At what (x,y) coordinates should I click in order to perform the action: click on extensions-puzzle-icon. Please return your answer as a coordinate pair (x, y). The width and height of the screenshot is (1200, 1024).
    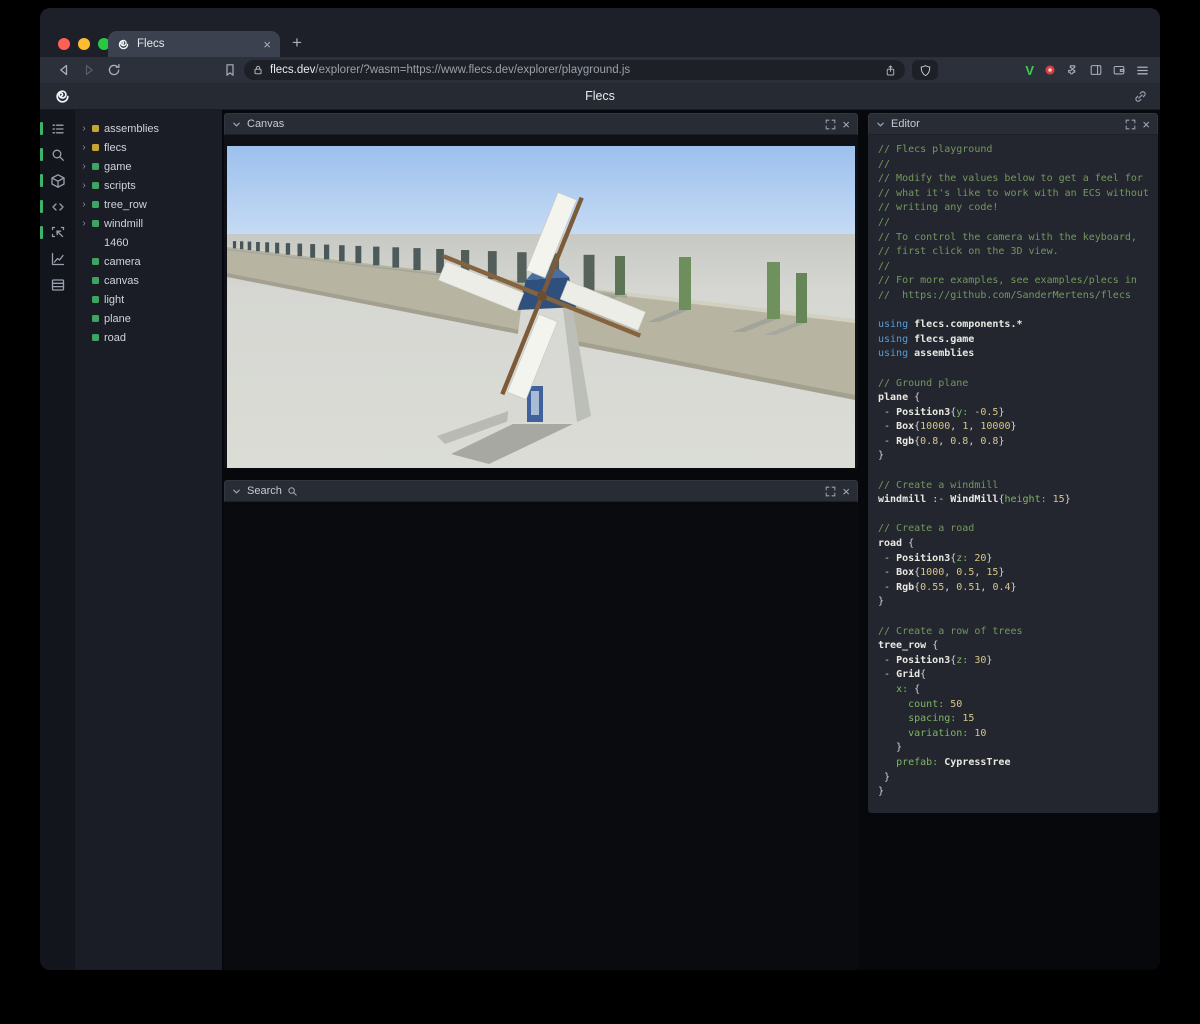
    Looking at the image, I should click on (1073, 70).